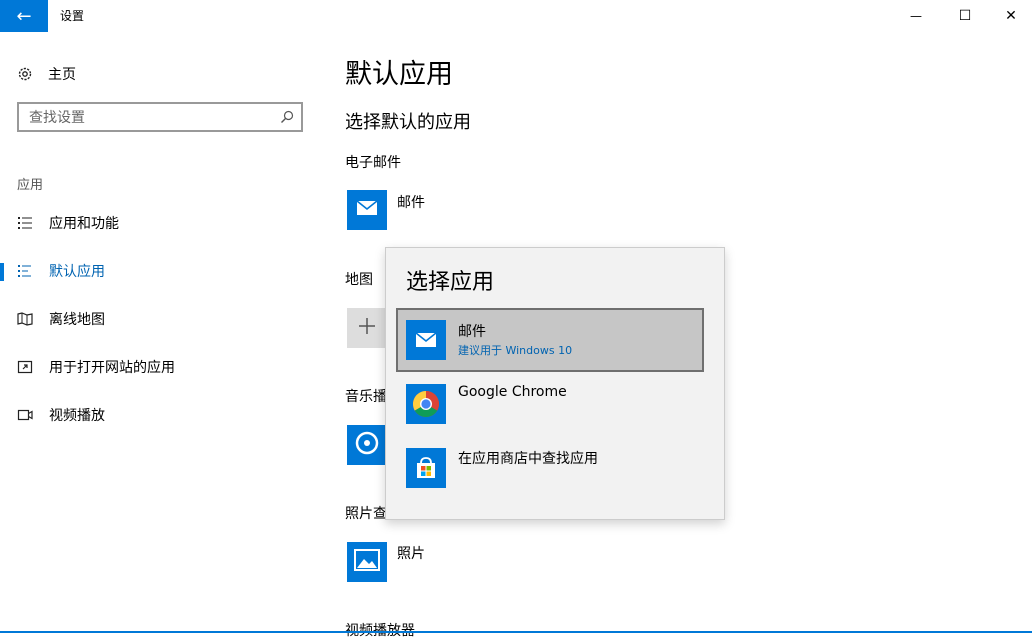  I want to click on close-button: ✕, so click(1010, 16).